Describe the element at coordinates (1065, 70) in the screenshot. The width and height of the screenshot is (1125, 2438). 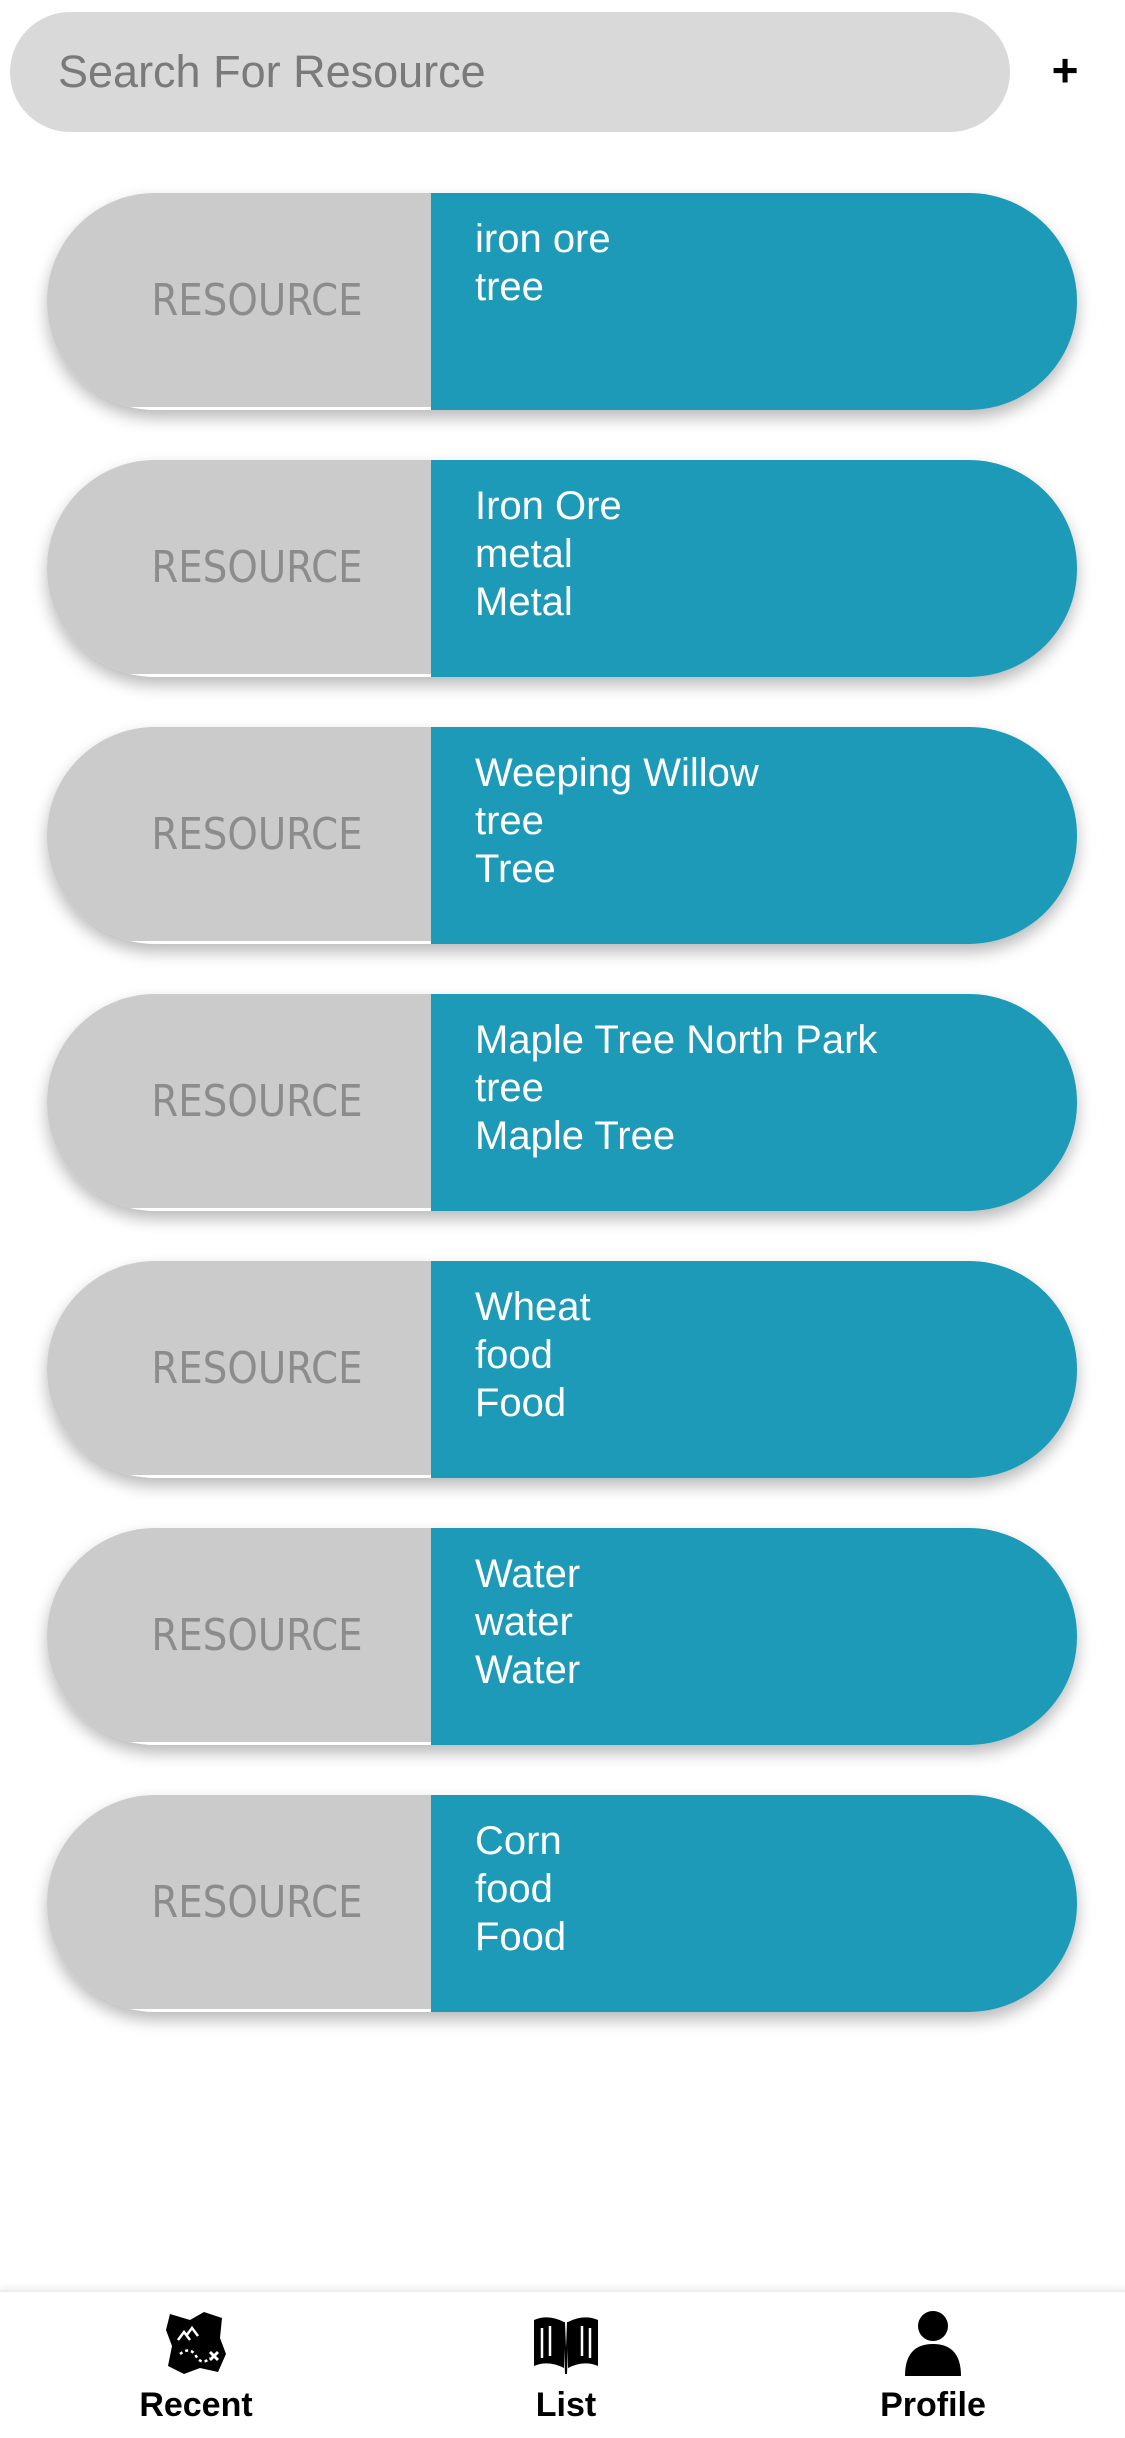
I see `add-resource-button: +` at that location.